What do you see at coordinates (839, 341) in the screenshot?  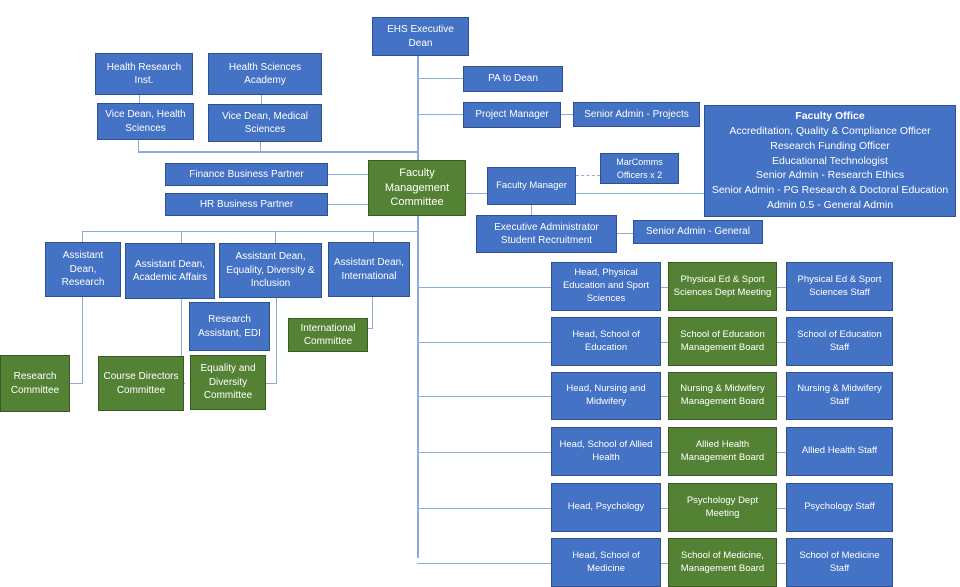 I see `box-school-staff: School of Education Staff` at bounding box center [839, 341].